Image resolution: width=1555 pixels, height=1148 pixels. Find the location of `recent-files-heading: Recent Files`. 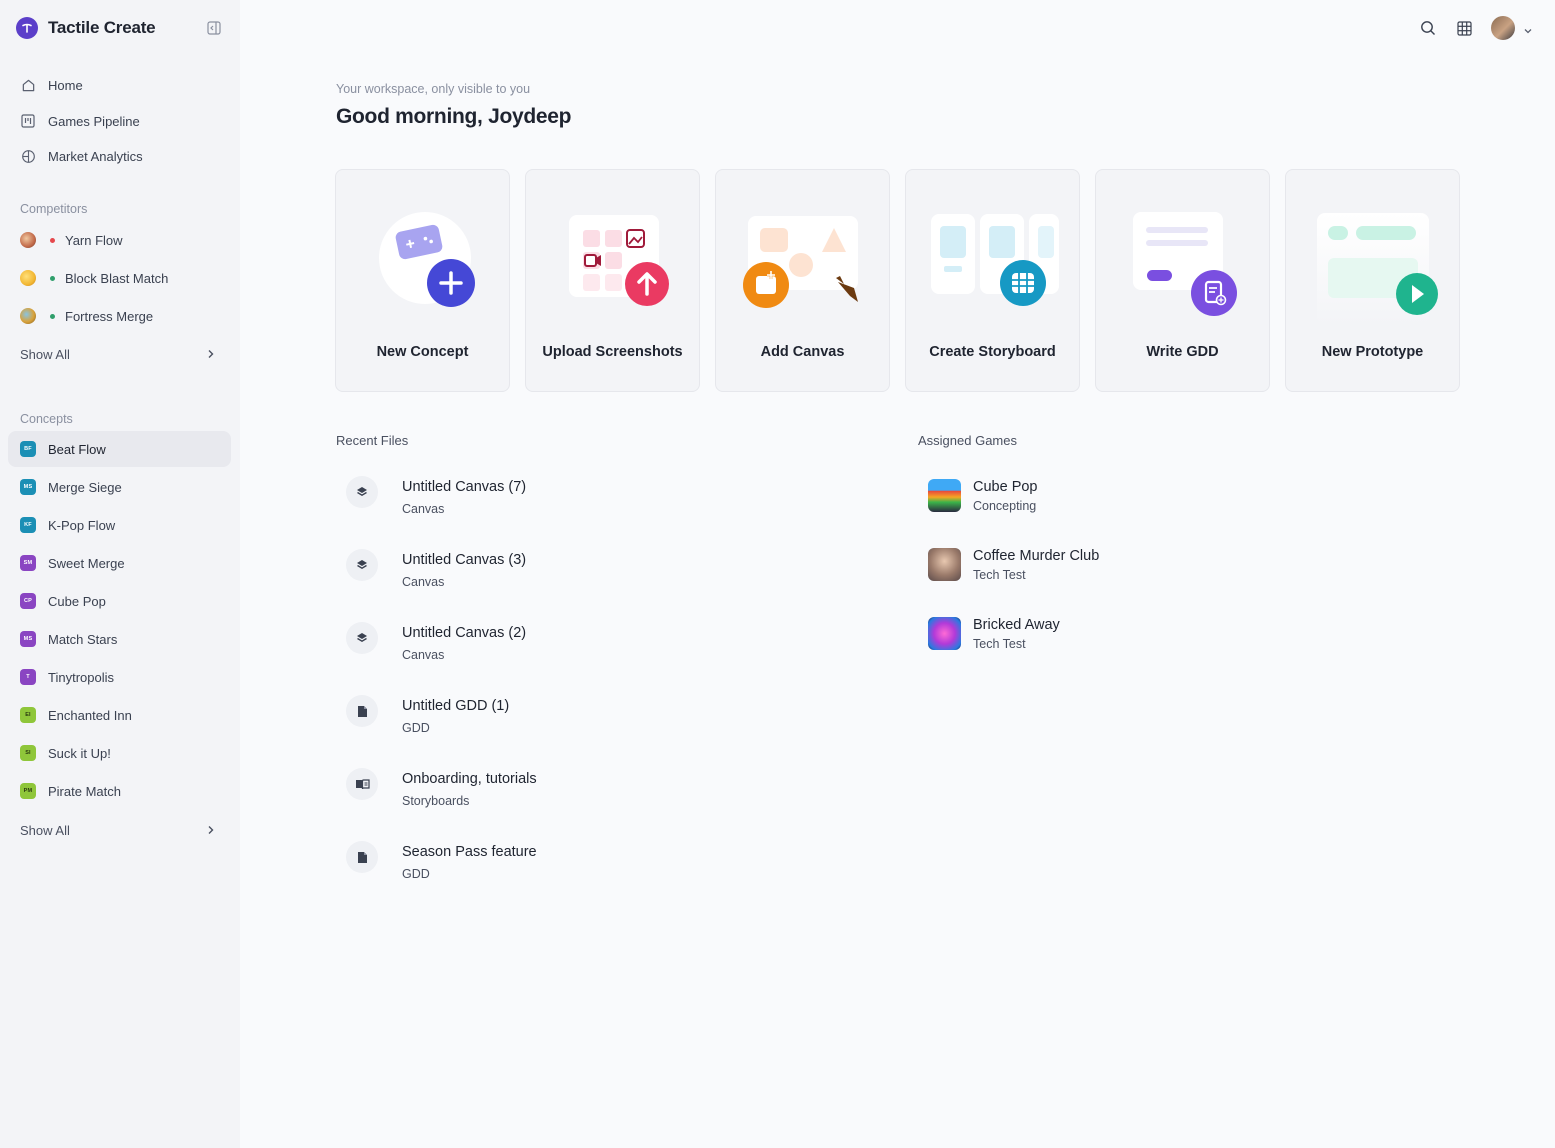

recent-files-heading: Recent Files is located at coordinates (372, 440).